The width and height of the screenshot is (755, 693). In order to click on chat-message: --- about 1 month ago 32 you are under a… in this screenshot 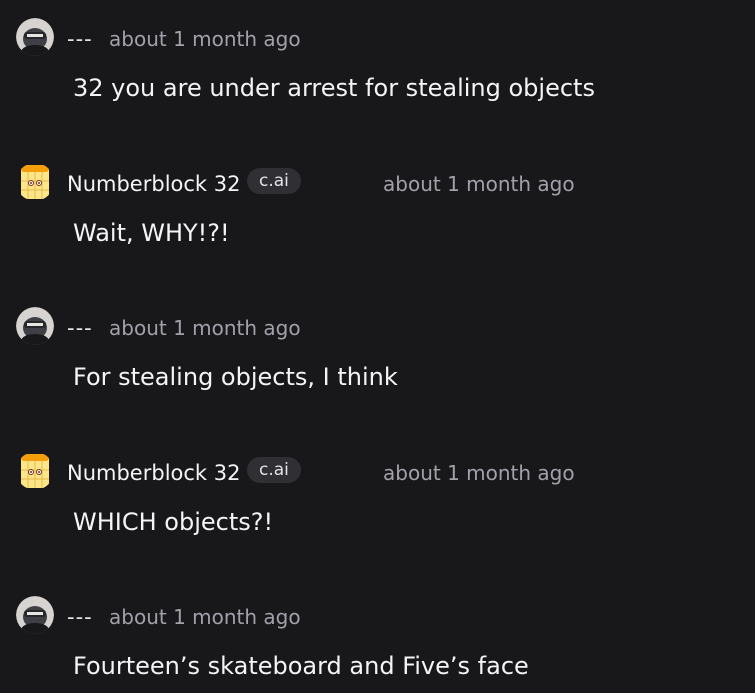, I will do `click(377, 68)`.